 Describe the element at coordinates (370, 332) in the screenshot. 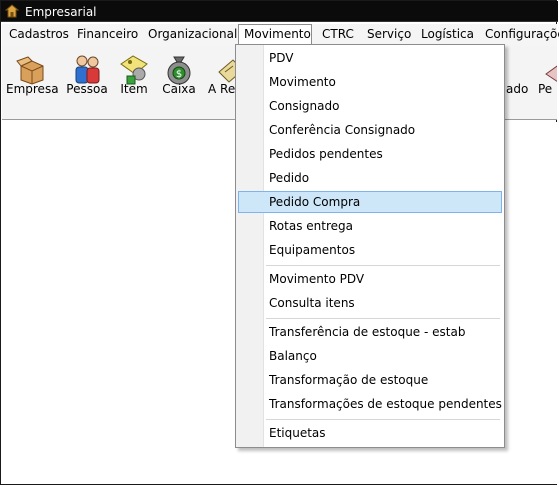

I see `menu-item-transferencia-estoque: Transferência de estoque - estab` at that location.